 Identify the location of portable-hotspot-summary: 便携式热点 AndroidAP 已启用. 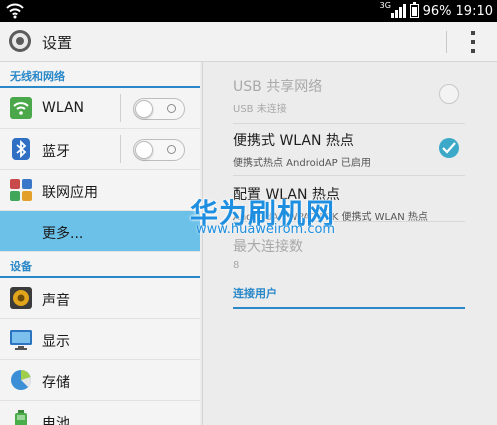
(302, 163).